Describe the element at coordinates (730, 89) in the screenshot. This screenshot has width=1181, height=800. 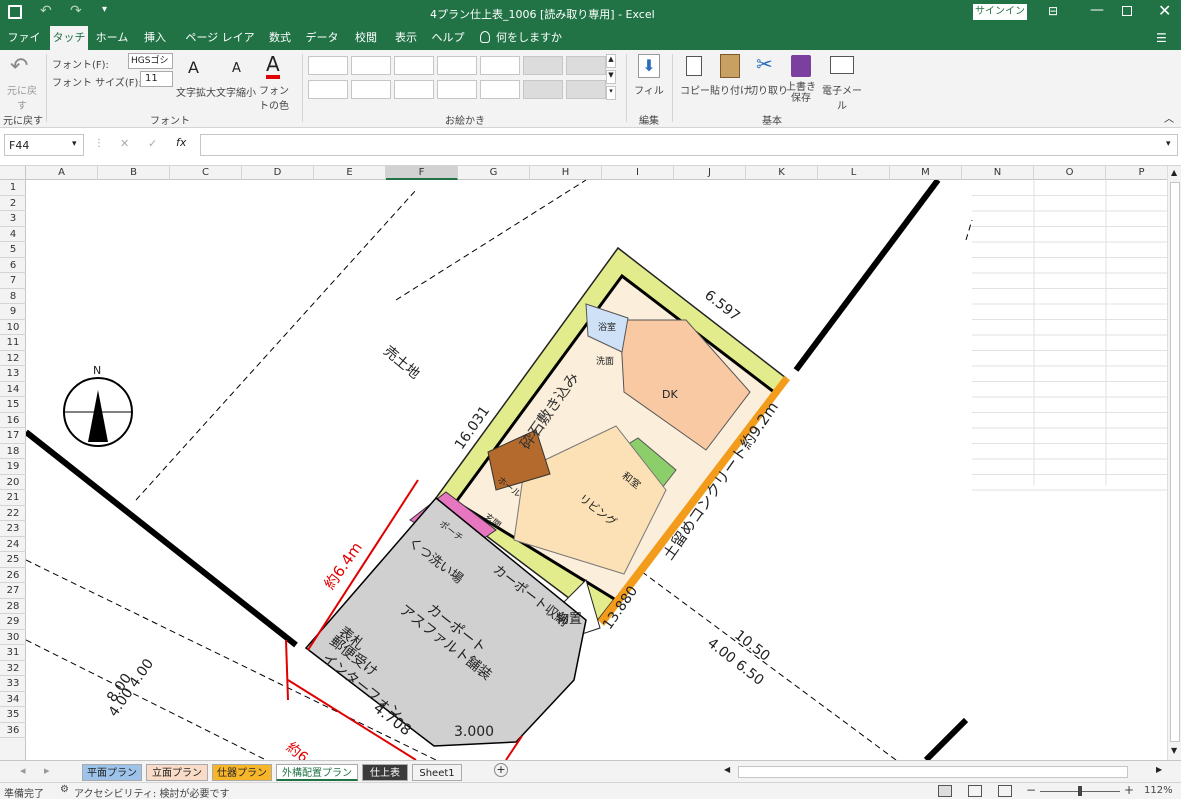
I see `paste-label: 貼り付け` at that location.